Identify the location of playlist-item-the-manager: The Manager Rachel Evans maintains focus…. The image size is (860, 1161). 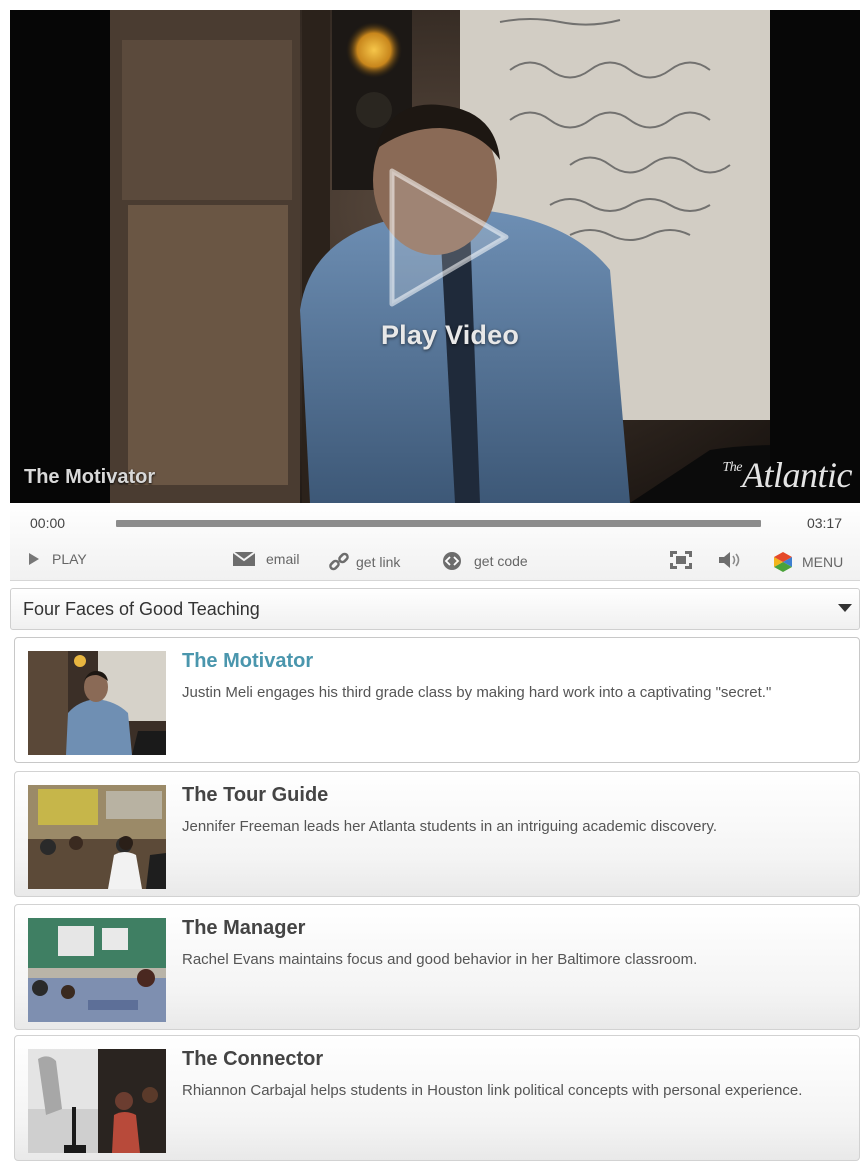
(437, 967).